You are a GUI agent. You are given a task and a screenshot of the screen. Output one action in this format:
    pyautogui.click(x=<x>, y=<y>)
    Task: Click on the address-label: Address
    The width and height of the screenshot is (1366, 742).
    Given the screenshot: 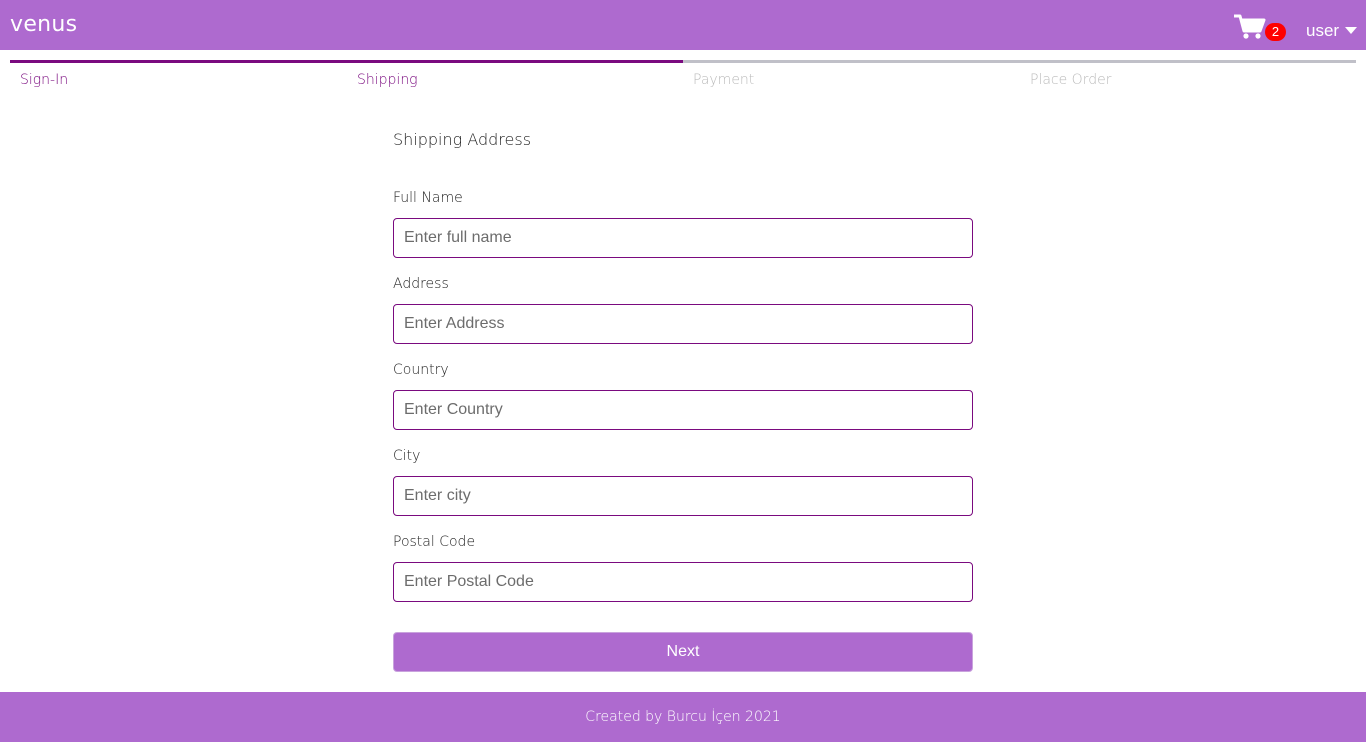 What is the action you would take?
    pyautogui.click(x=421, y=284)
    